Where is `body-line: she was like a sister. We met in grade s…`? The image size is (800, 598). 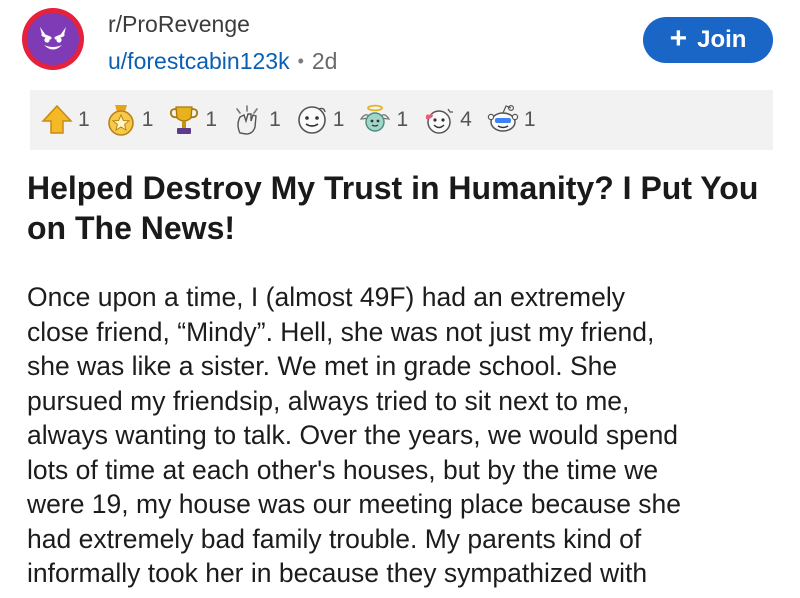
body-line: she was like a sister. We met in grade s… is located at coordinates (322, 366).